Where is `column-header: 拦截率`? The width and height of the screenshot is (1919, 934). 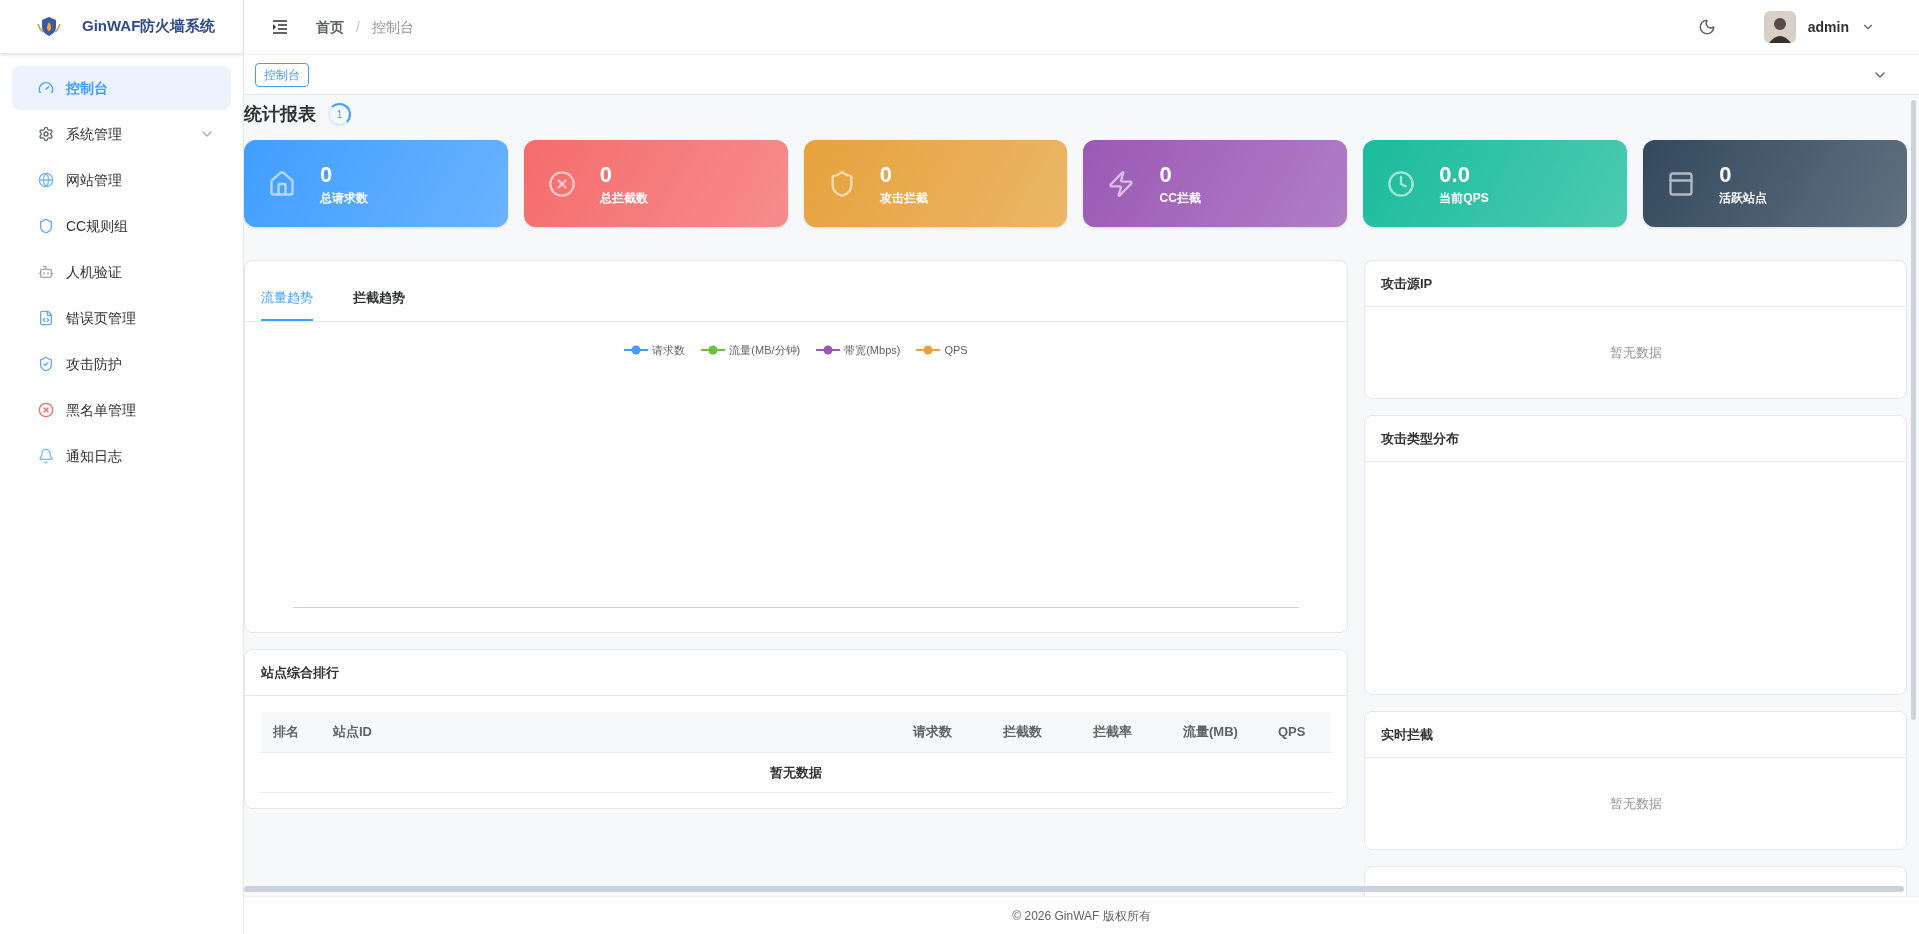 column-header: 拦截率 is located at coordinates (1113, 732).